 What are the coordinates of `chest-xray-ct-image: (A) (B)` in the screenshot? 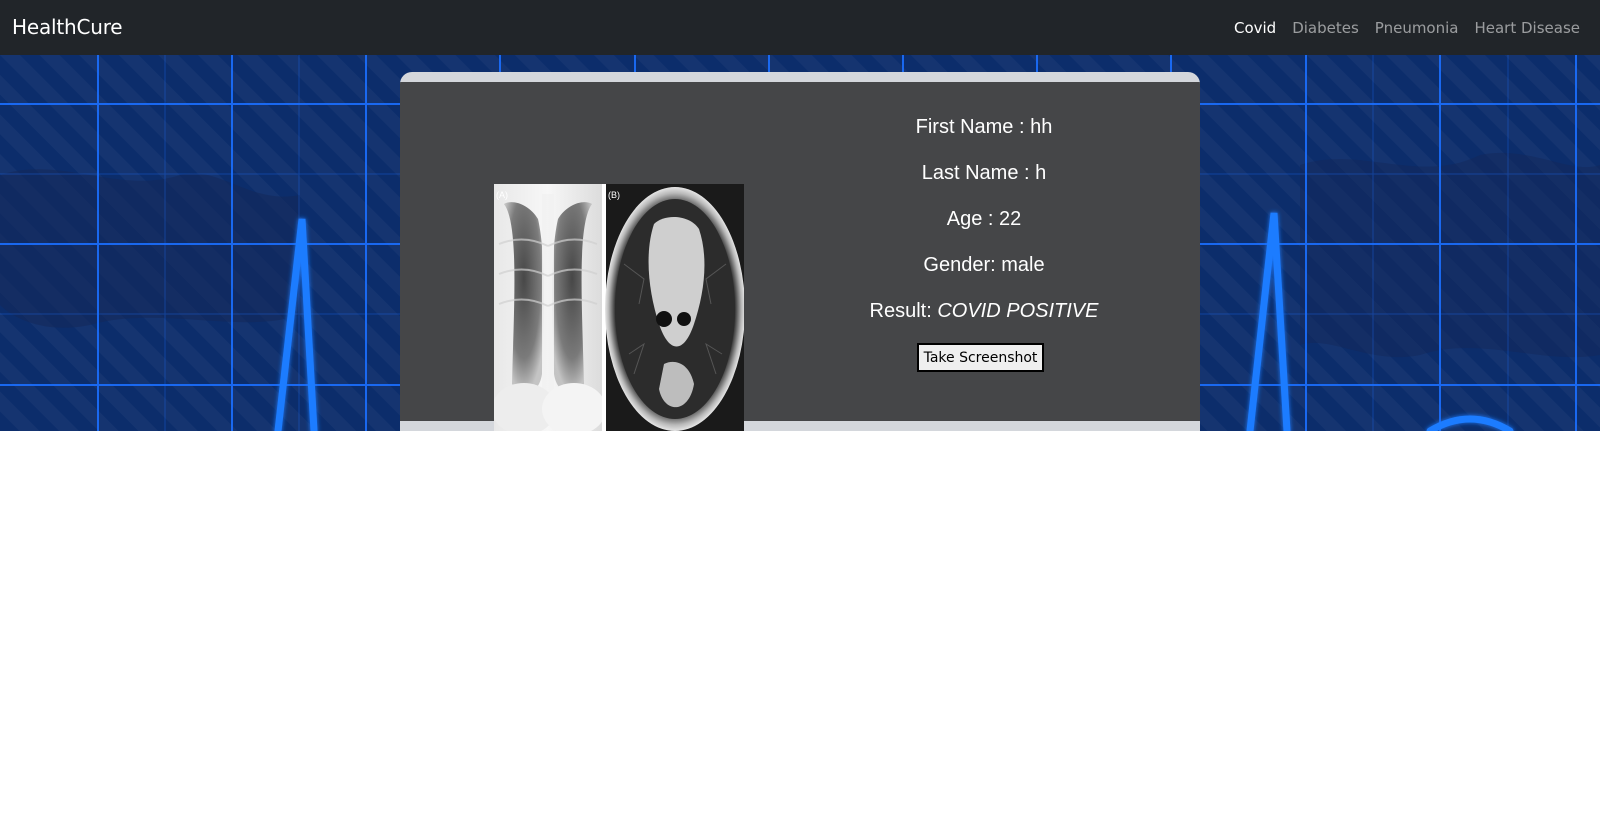 It's located at (619, 307).